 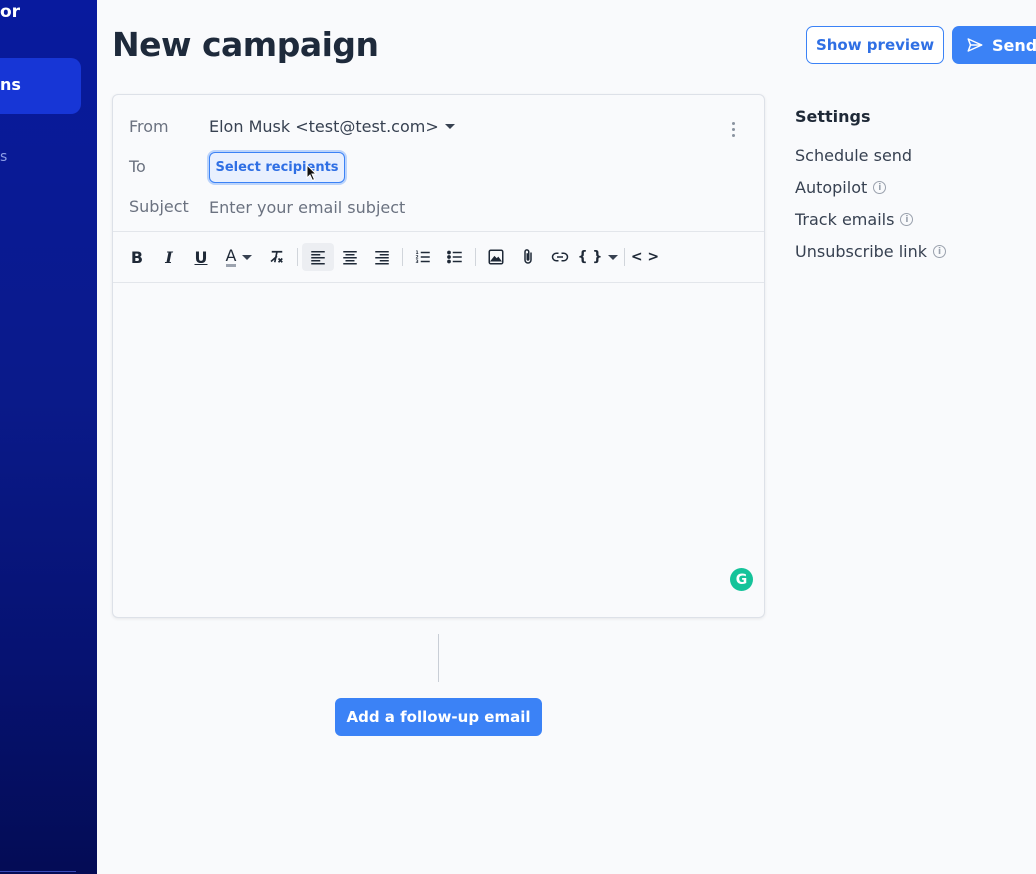 I want to click on mouse-cursor-icon, so click(x=312, y=173).